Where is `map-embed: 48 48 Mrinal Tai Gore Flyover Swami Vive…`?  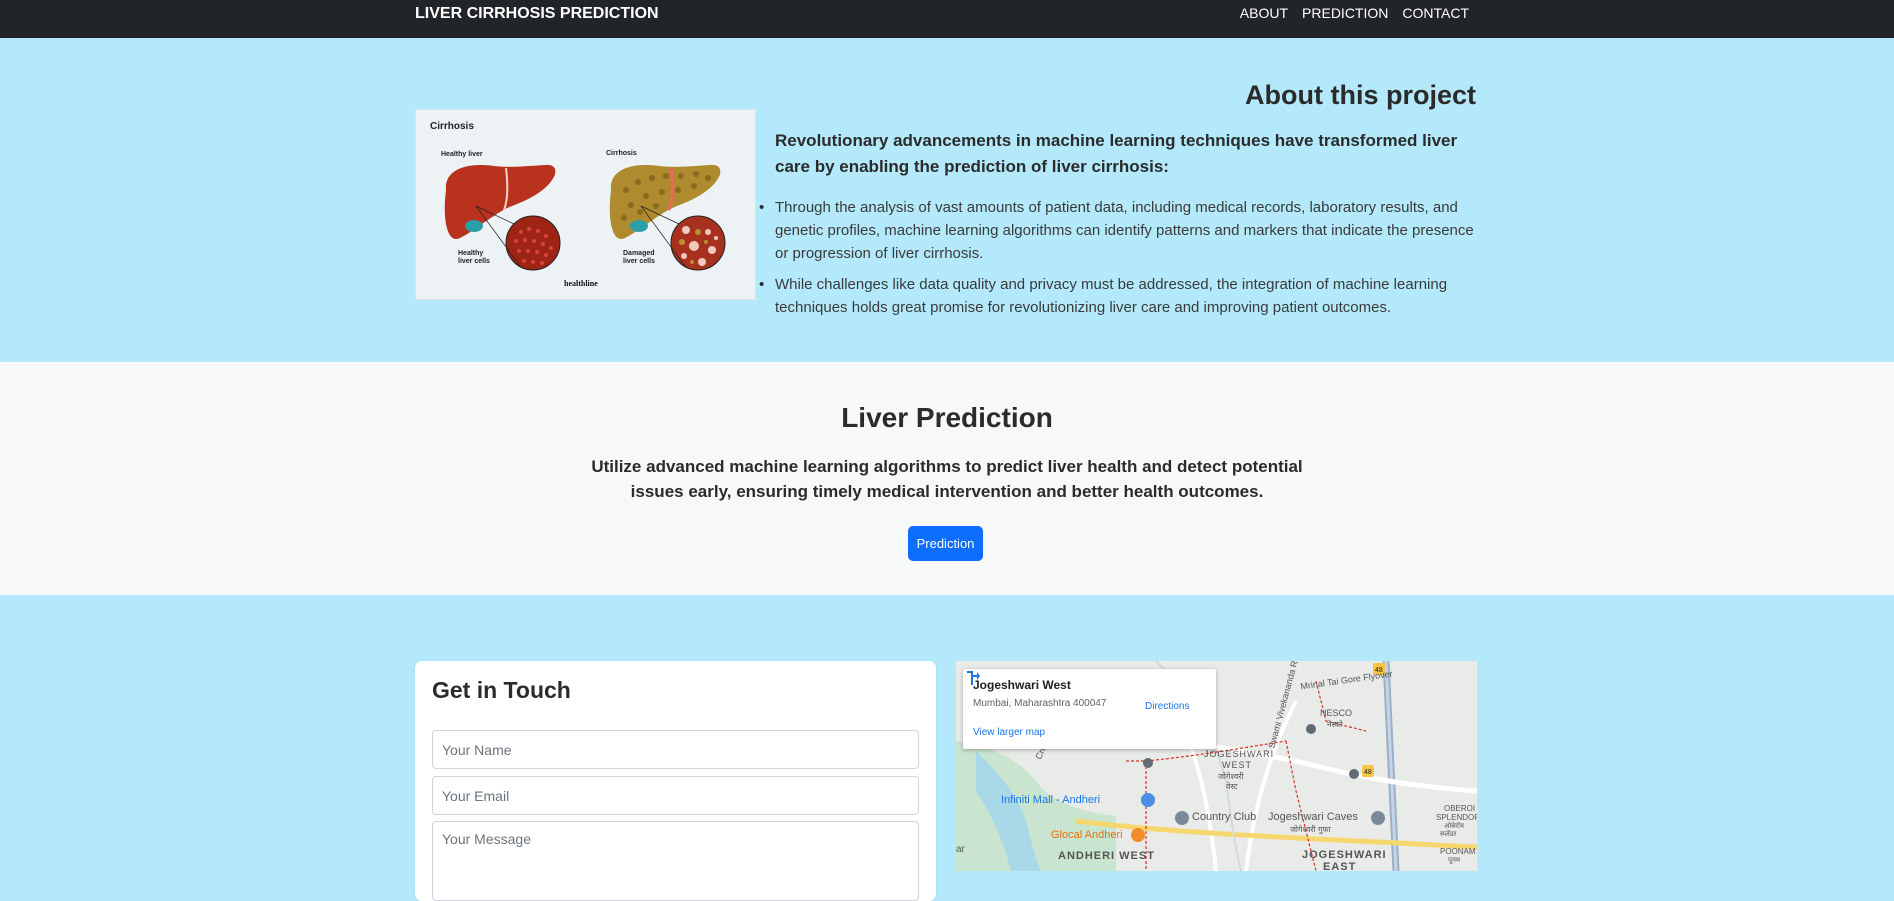
map-embed: 48 48 Mrinal Tai Gore Flyover Swami Vive… is located at coordinates (1216, 766).